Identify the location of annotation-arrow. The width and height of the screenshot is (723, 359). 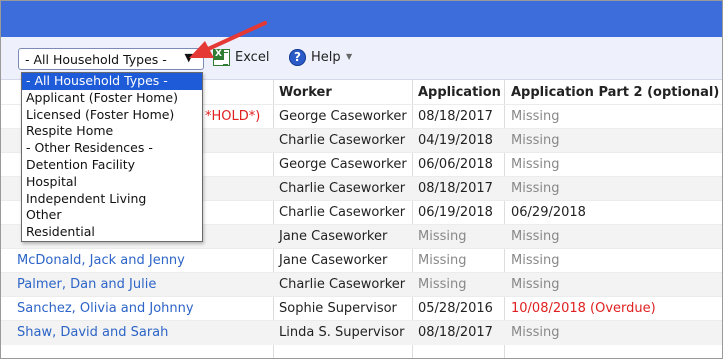
(228, 39).